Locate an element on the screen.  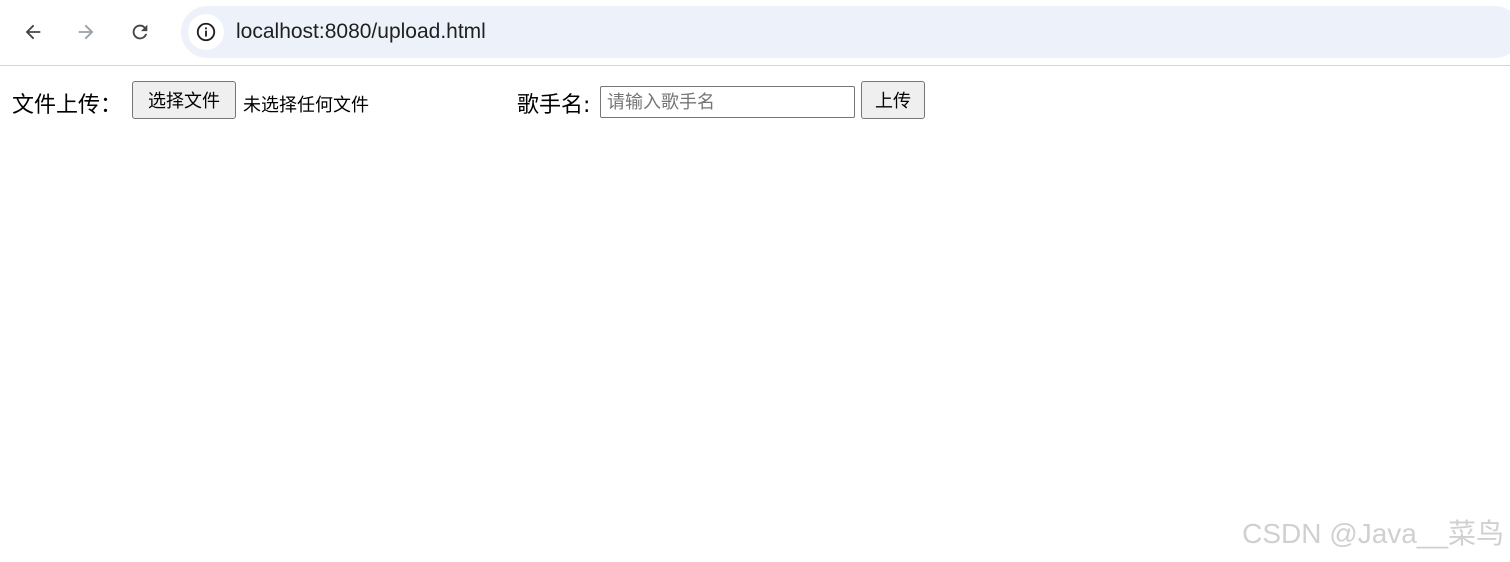
singer-name-label: 歌手名: is located at coordinates (554, 105).